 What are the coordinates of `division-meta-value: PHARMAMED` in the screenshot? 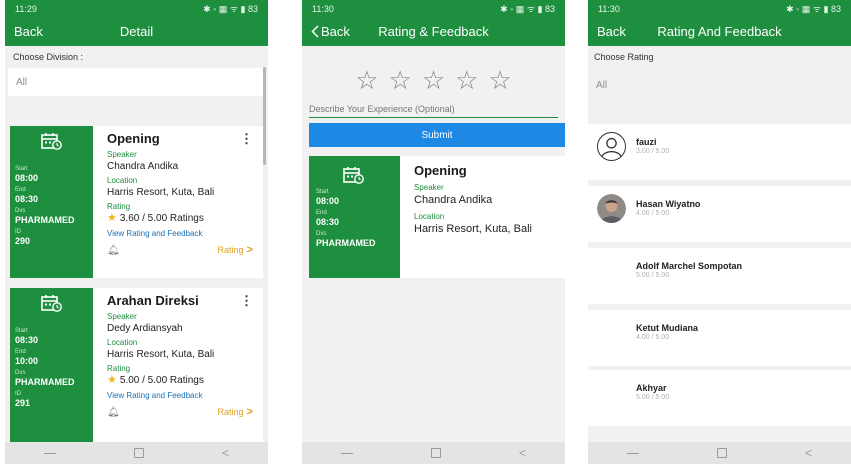 It's located at (346, 243).